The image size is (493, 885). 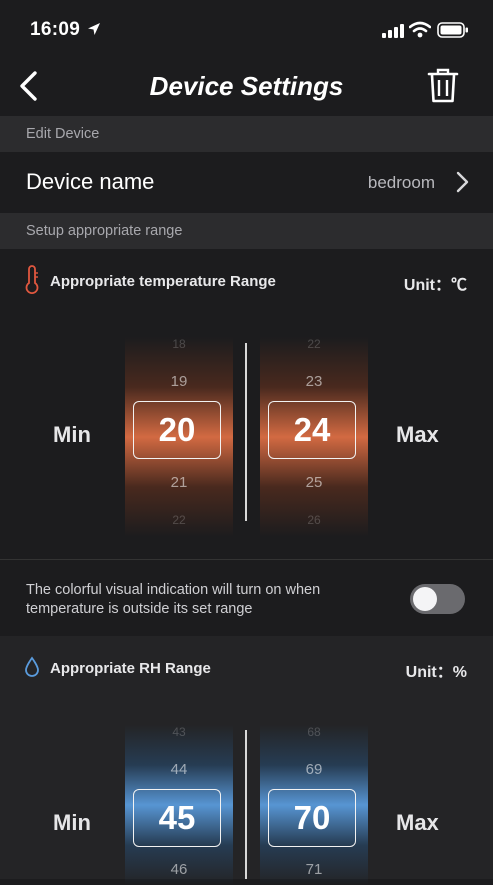 I want to click on wifi-icon, so click(x=420, y=29).